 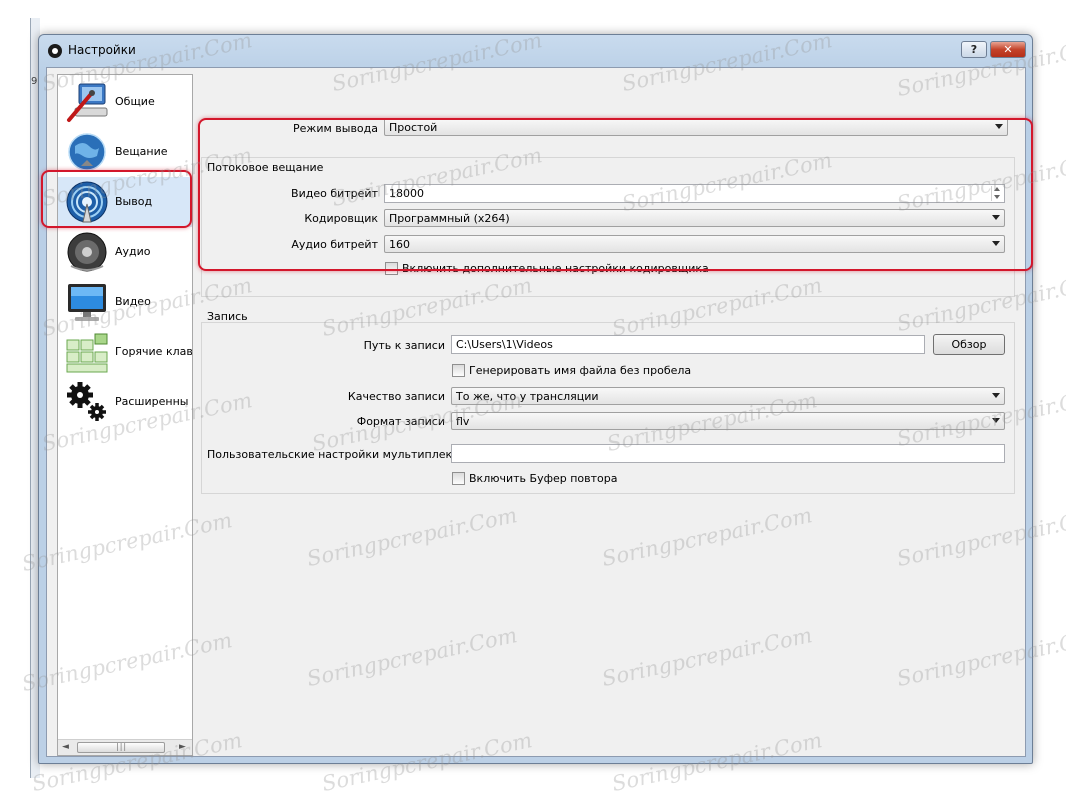 I want to click on general-settings-icon, so click(x=87, y=102).